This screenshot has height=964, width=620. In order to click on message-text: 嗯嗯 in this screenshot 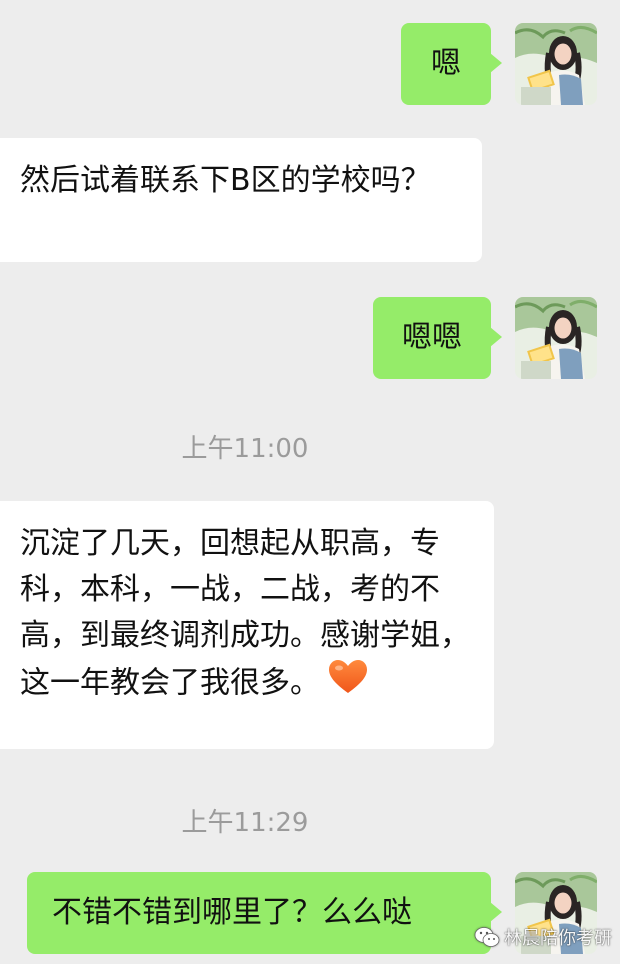, I will do `click(432, 337)`.